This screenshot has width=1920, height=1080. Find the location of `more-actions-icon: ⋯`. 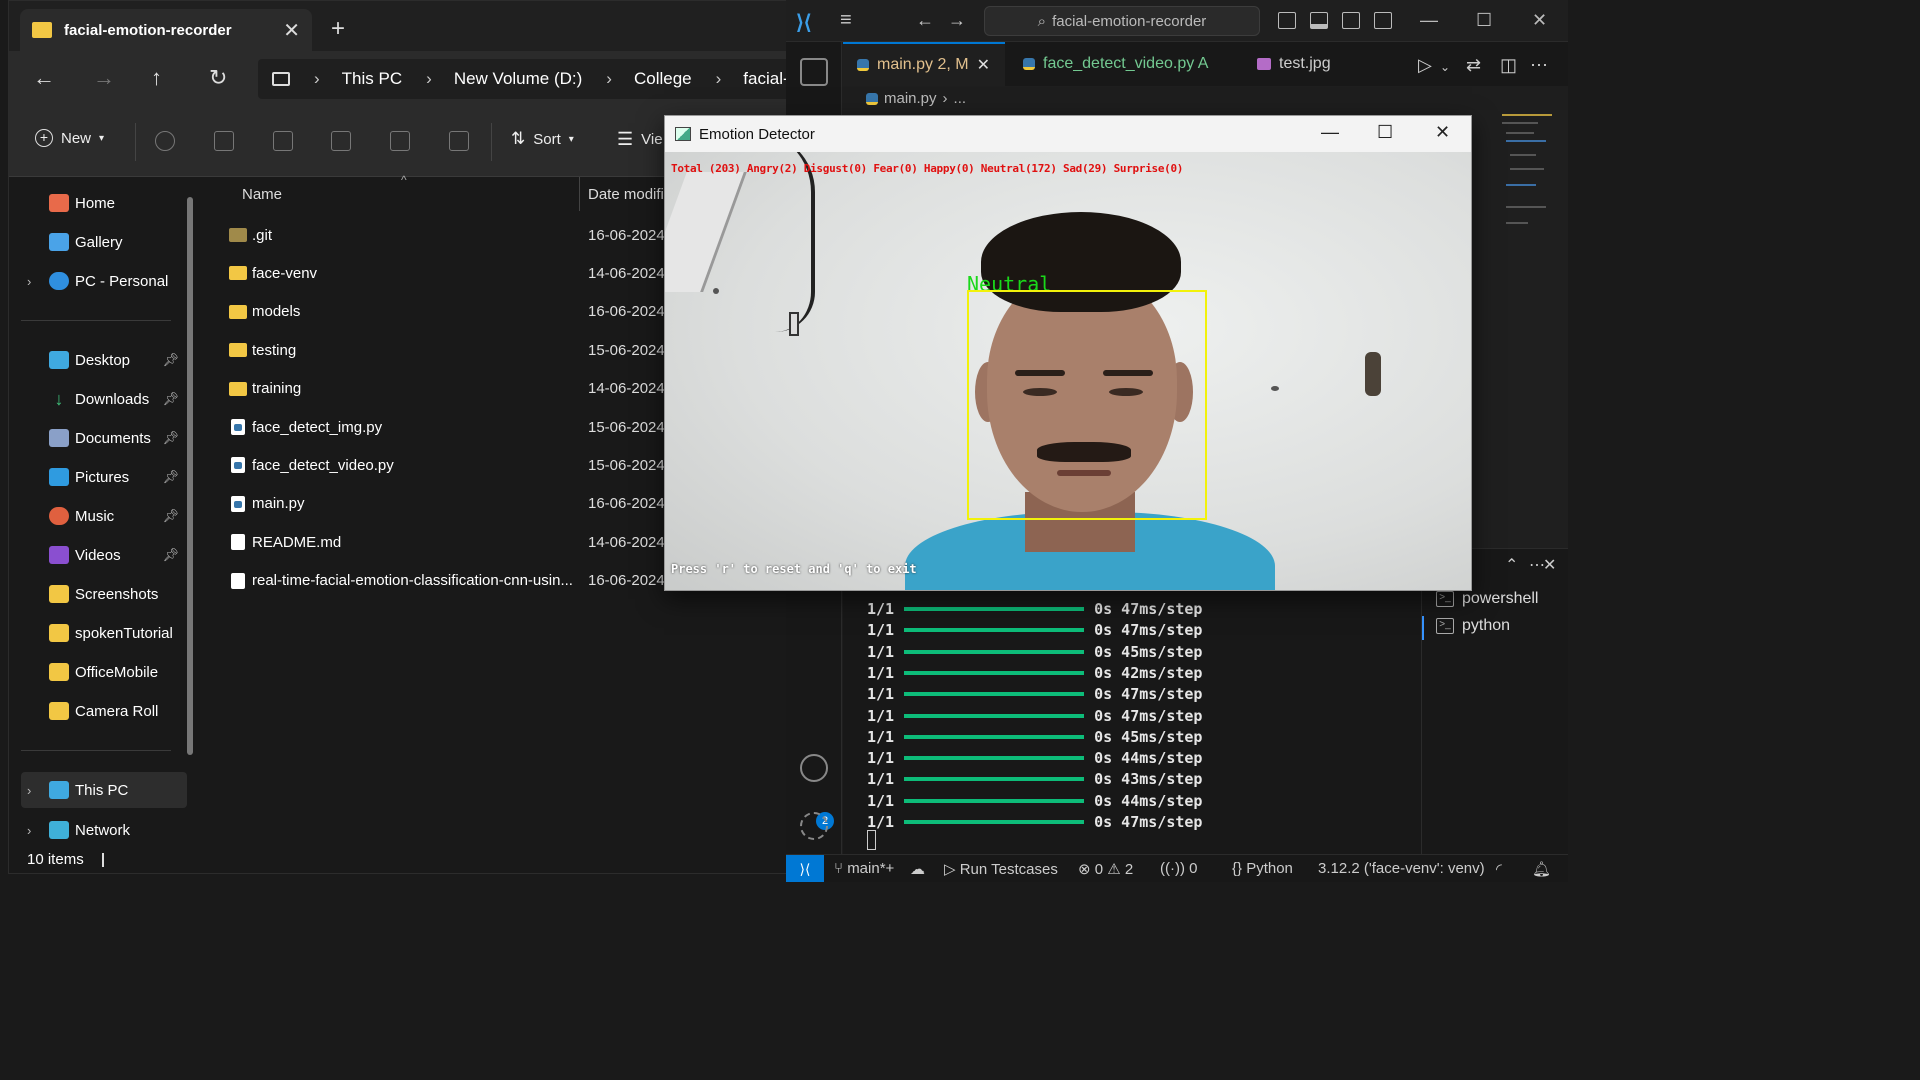

more-actions-icon: ⋯ is located at coordinates (1539, 65).